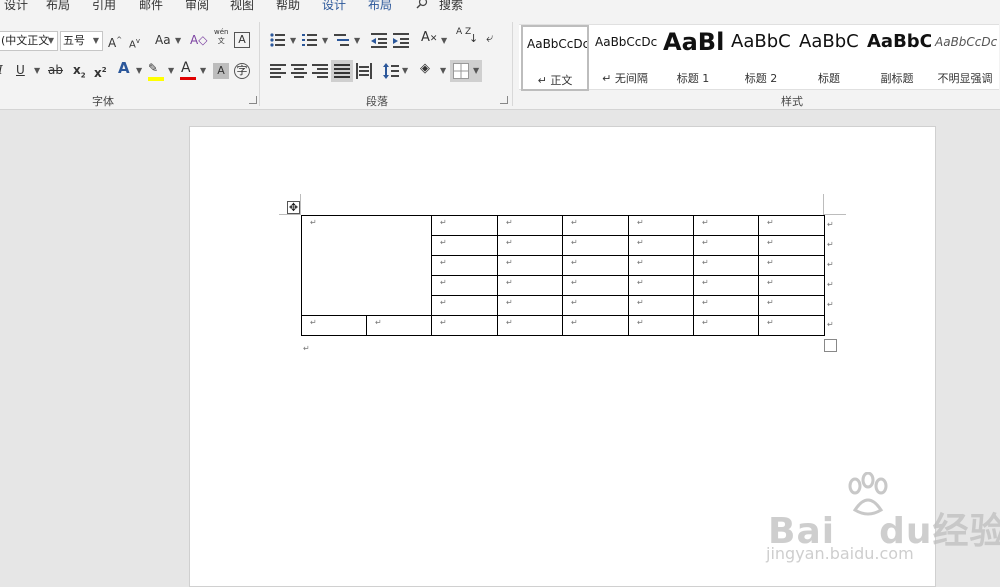  What do you see at coordinates (278, 71) in the screenshot?
I see `align-left-icon` at bounding box center [278, 71].